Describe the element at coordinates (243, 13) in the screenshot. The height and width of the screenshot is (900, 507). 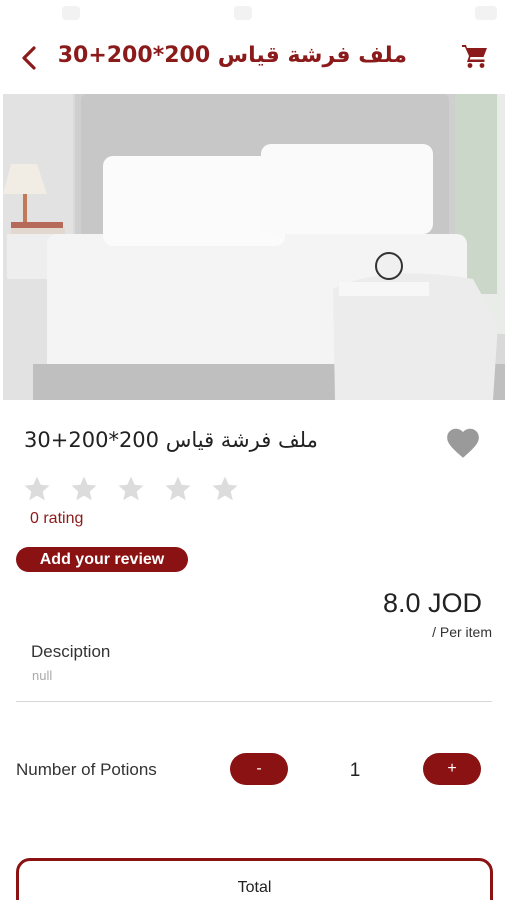
I see `status-indicator-center` at that location.